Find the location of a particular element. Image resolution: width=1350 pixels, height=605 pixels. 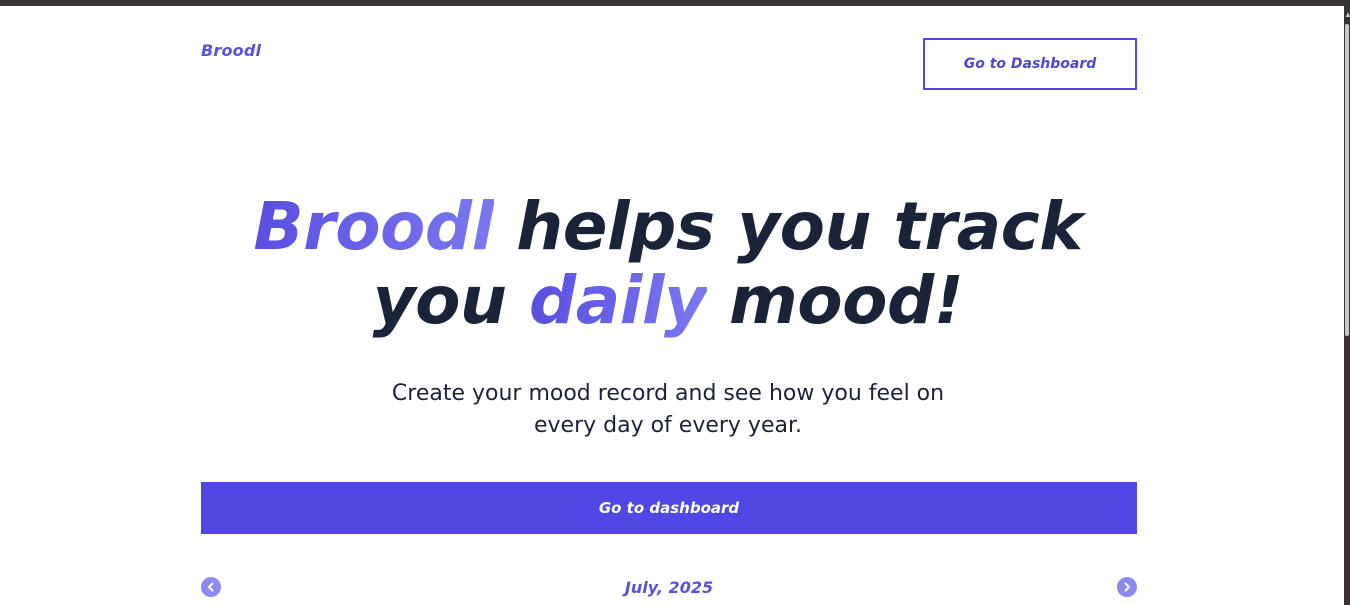

hero-text-2: you is located at coordinates (450, 300).